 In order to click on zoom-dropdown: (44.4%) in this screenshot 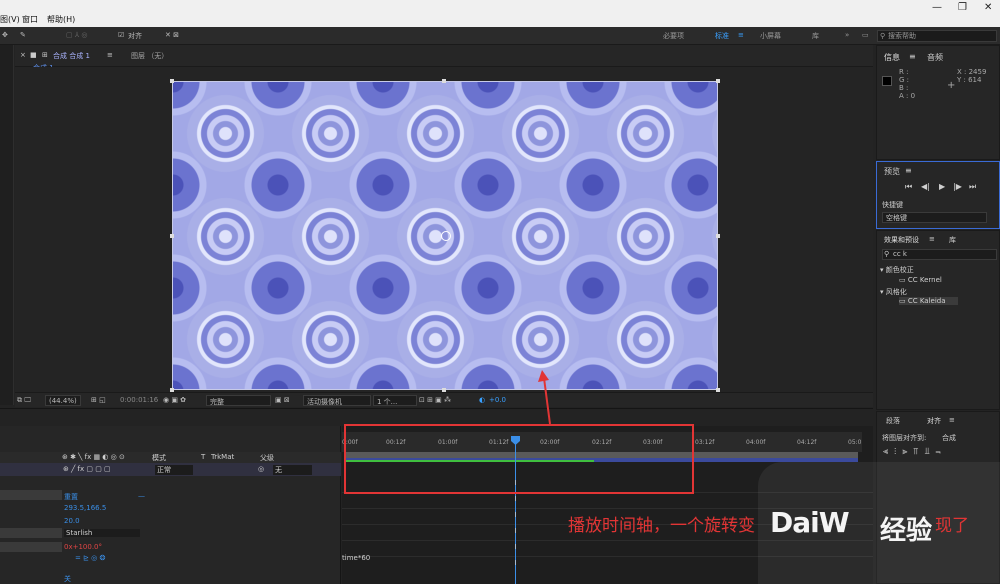, I will do `click(63, 400)`.